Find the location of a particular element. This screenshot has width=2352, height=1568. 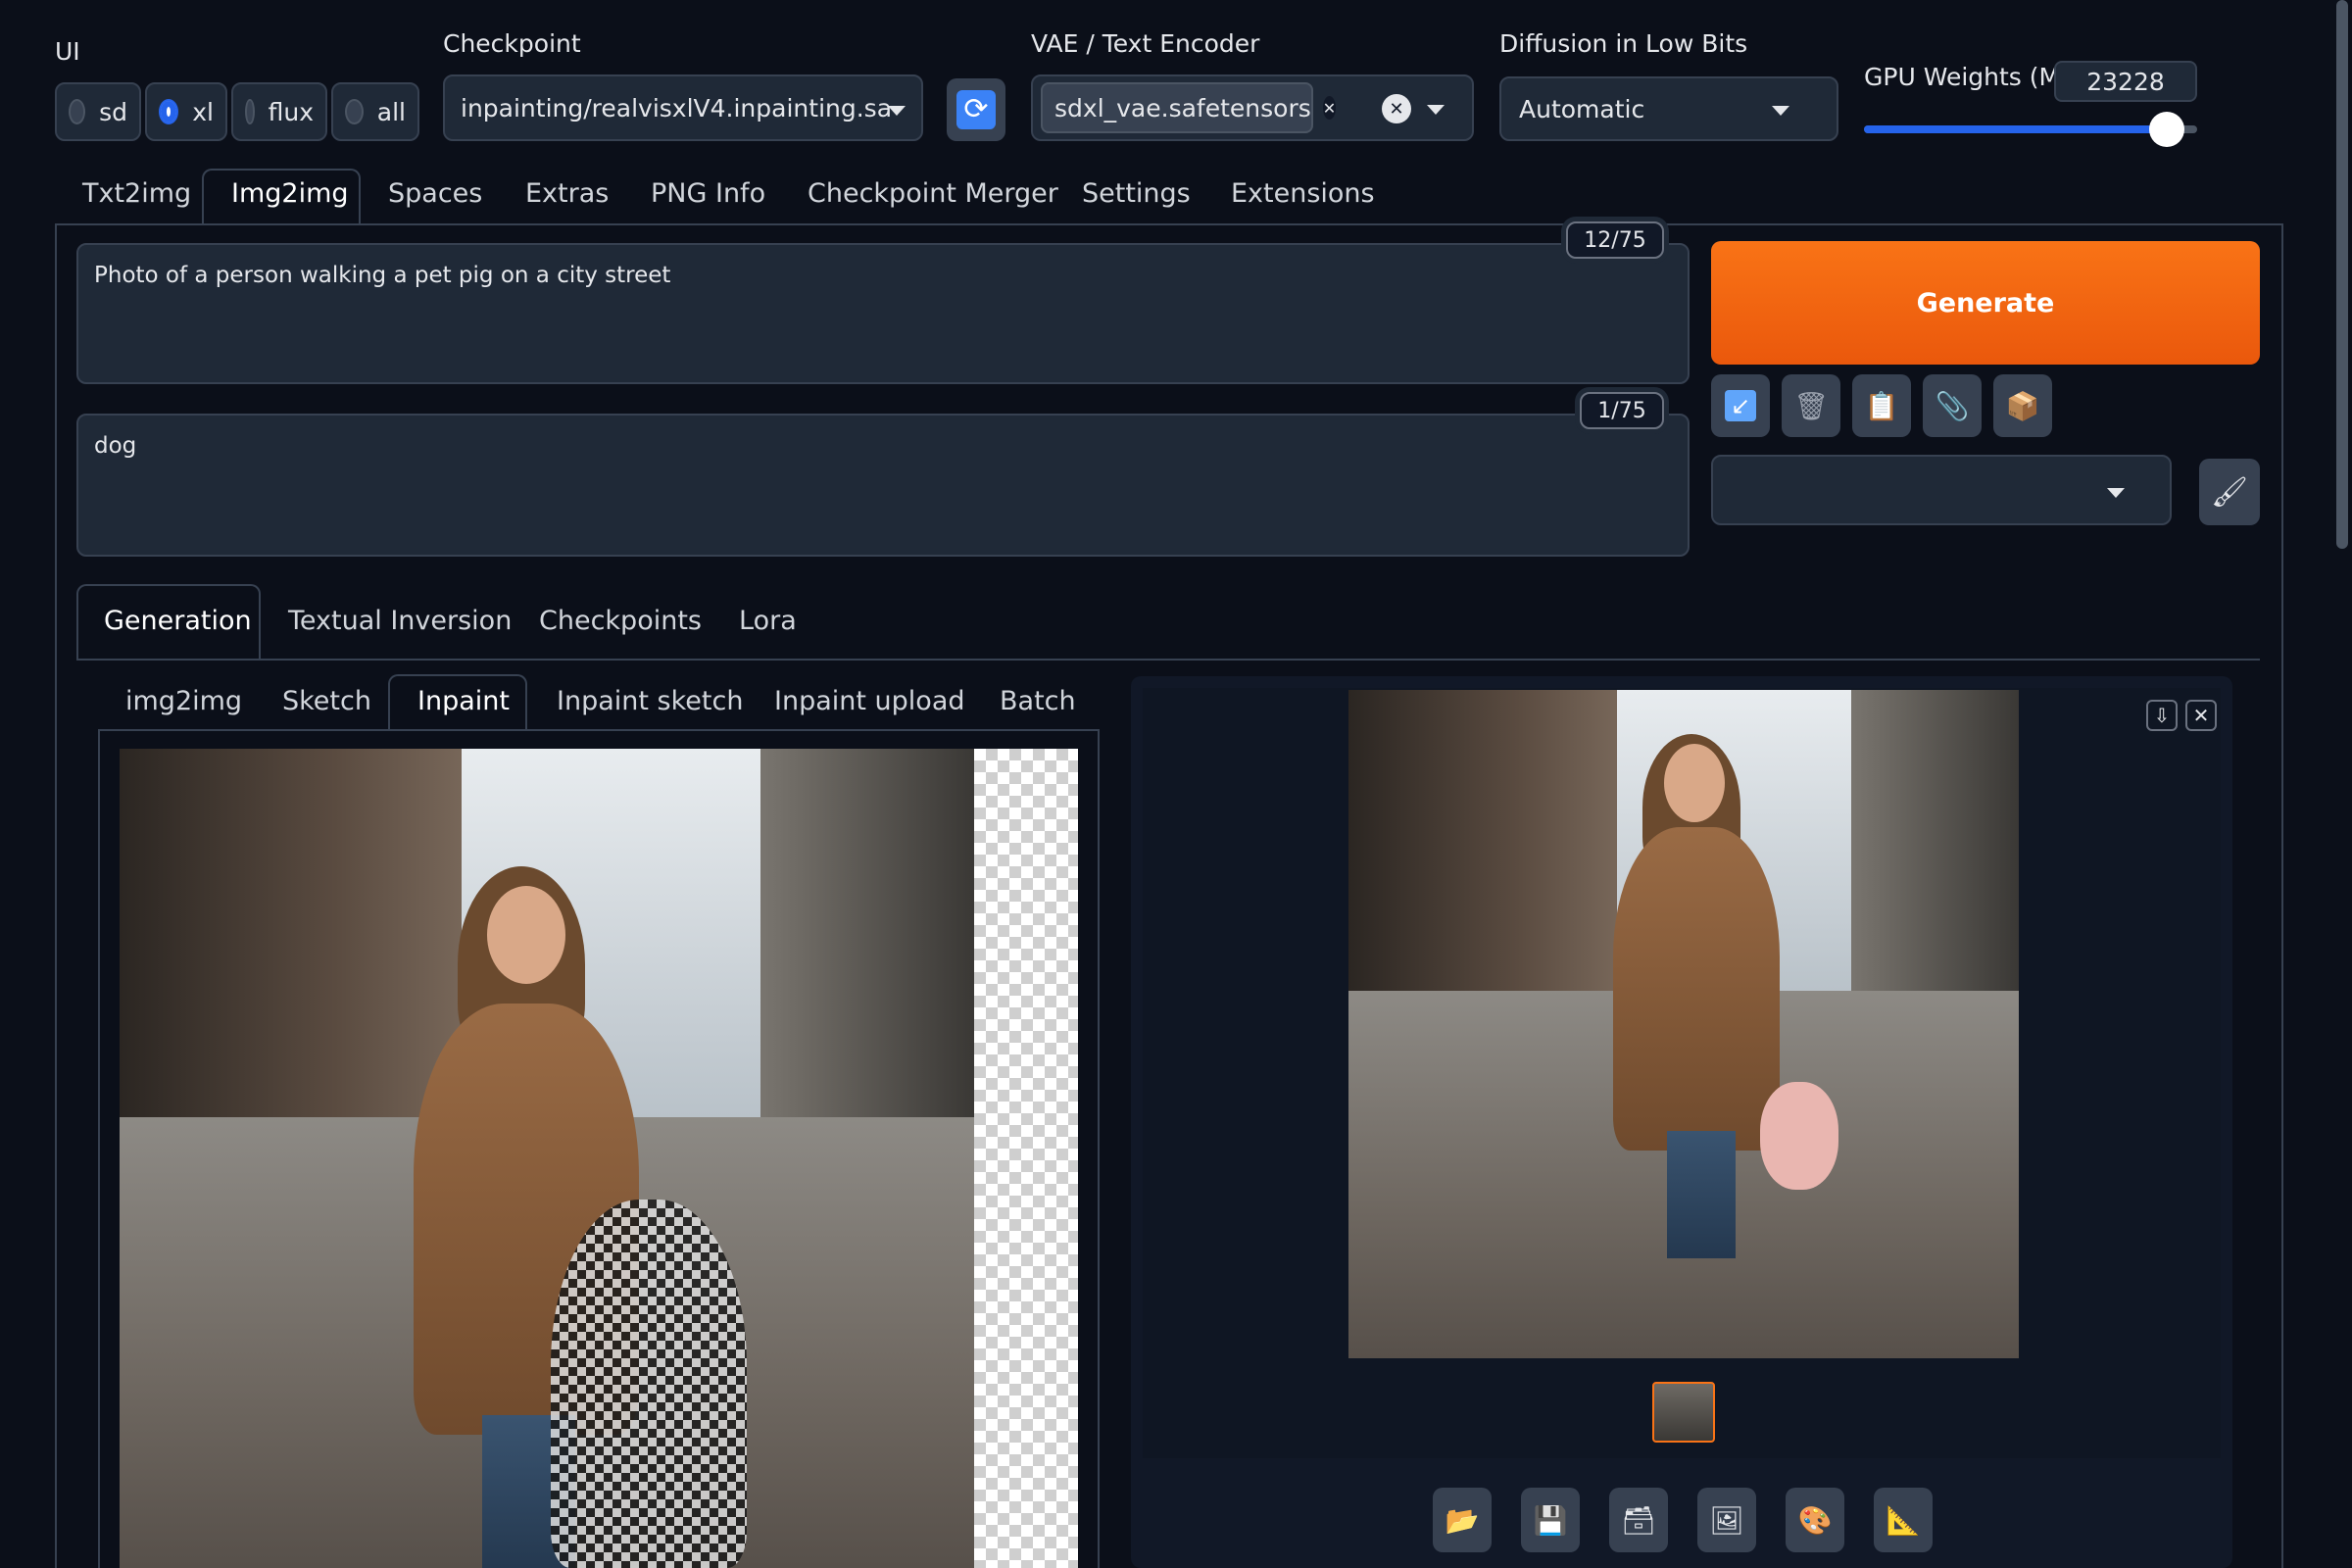

tab-txt2img: Txt2img is located at coordinates (136, 193).